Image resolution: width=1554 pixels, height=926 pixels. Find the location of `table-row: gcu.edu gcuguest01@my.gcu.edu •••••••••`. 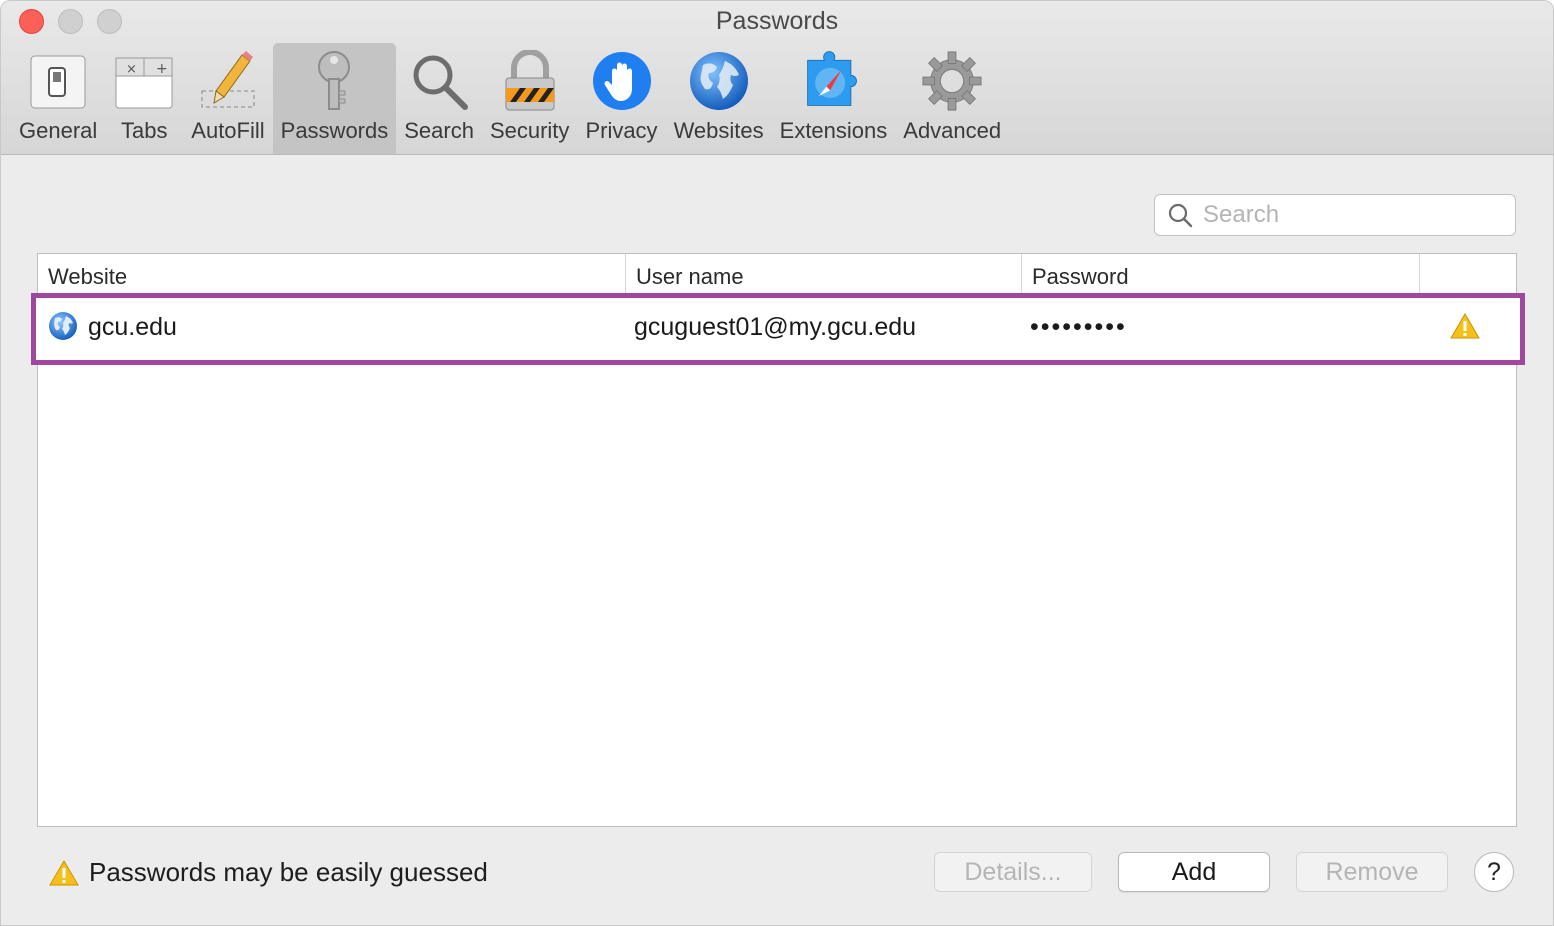

table-row: gcu.edu gcuguest01@my.gcu.edu ••••••••• is located at coordinates (778, 329).